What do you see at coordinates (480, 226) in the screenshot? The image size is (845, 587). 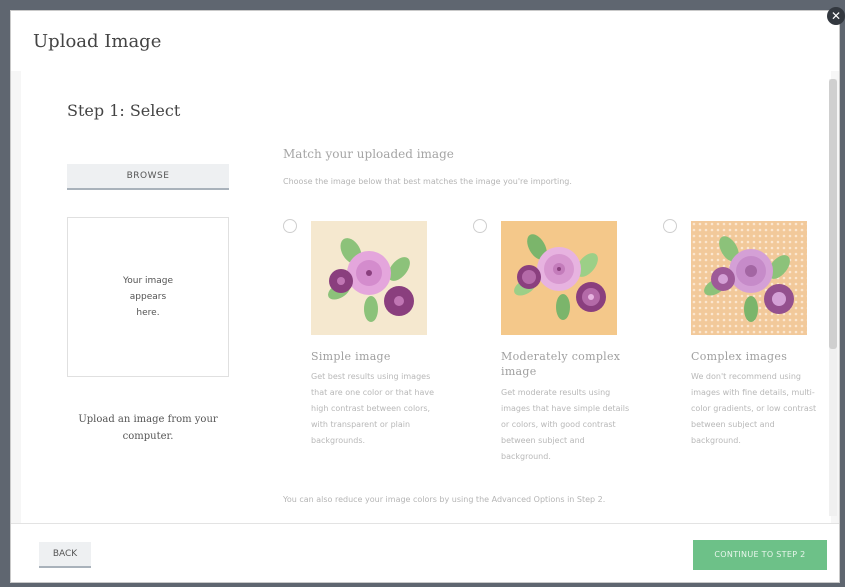 I see `radio-moderately-complex-image` at bounding box center [480, 226].